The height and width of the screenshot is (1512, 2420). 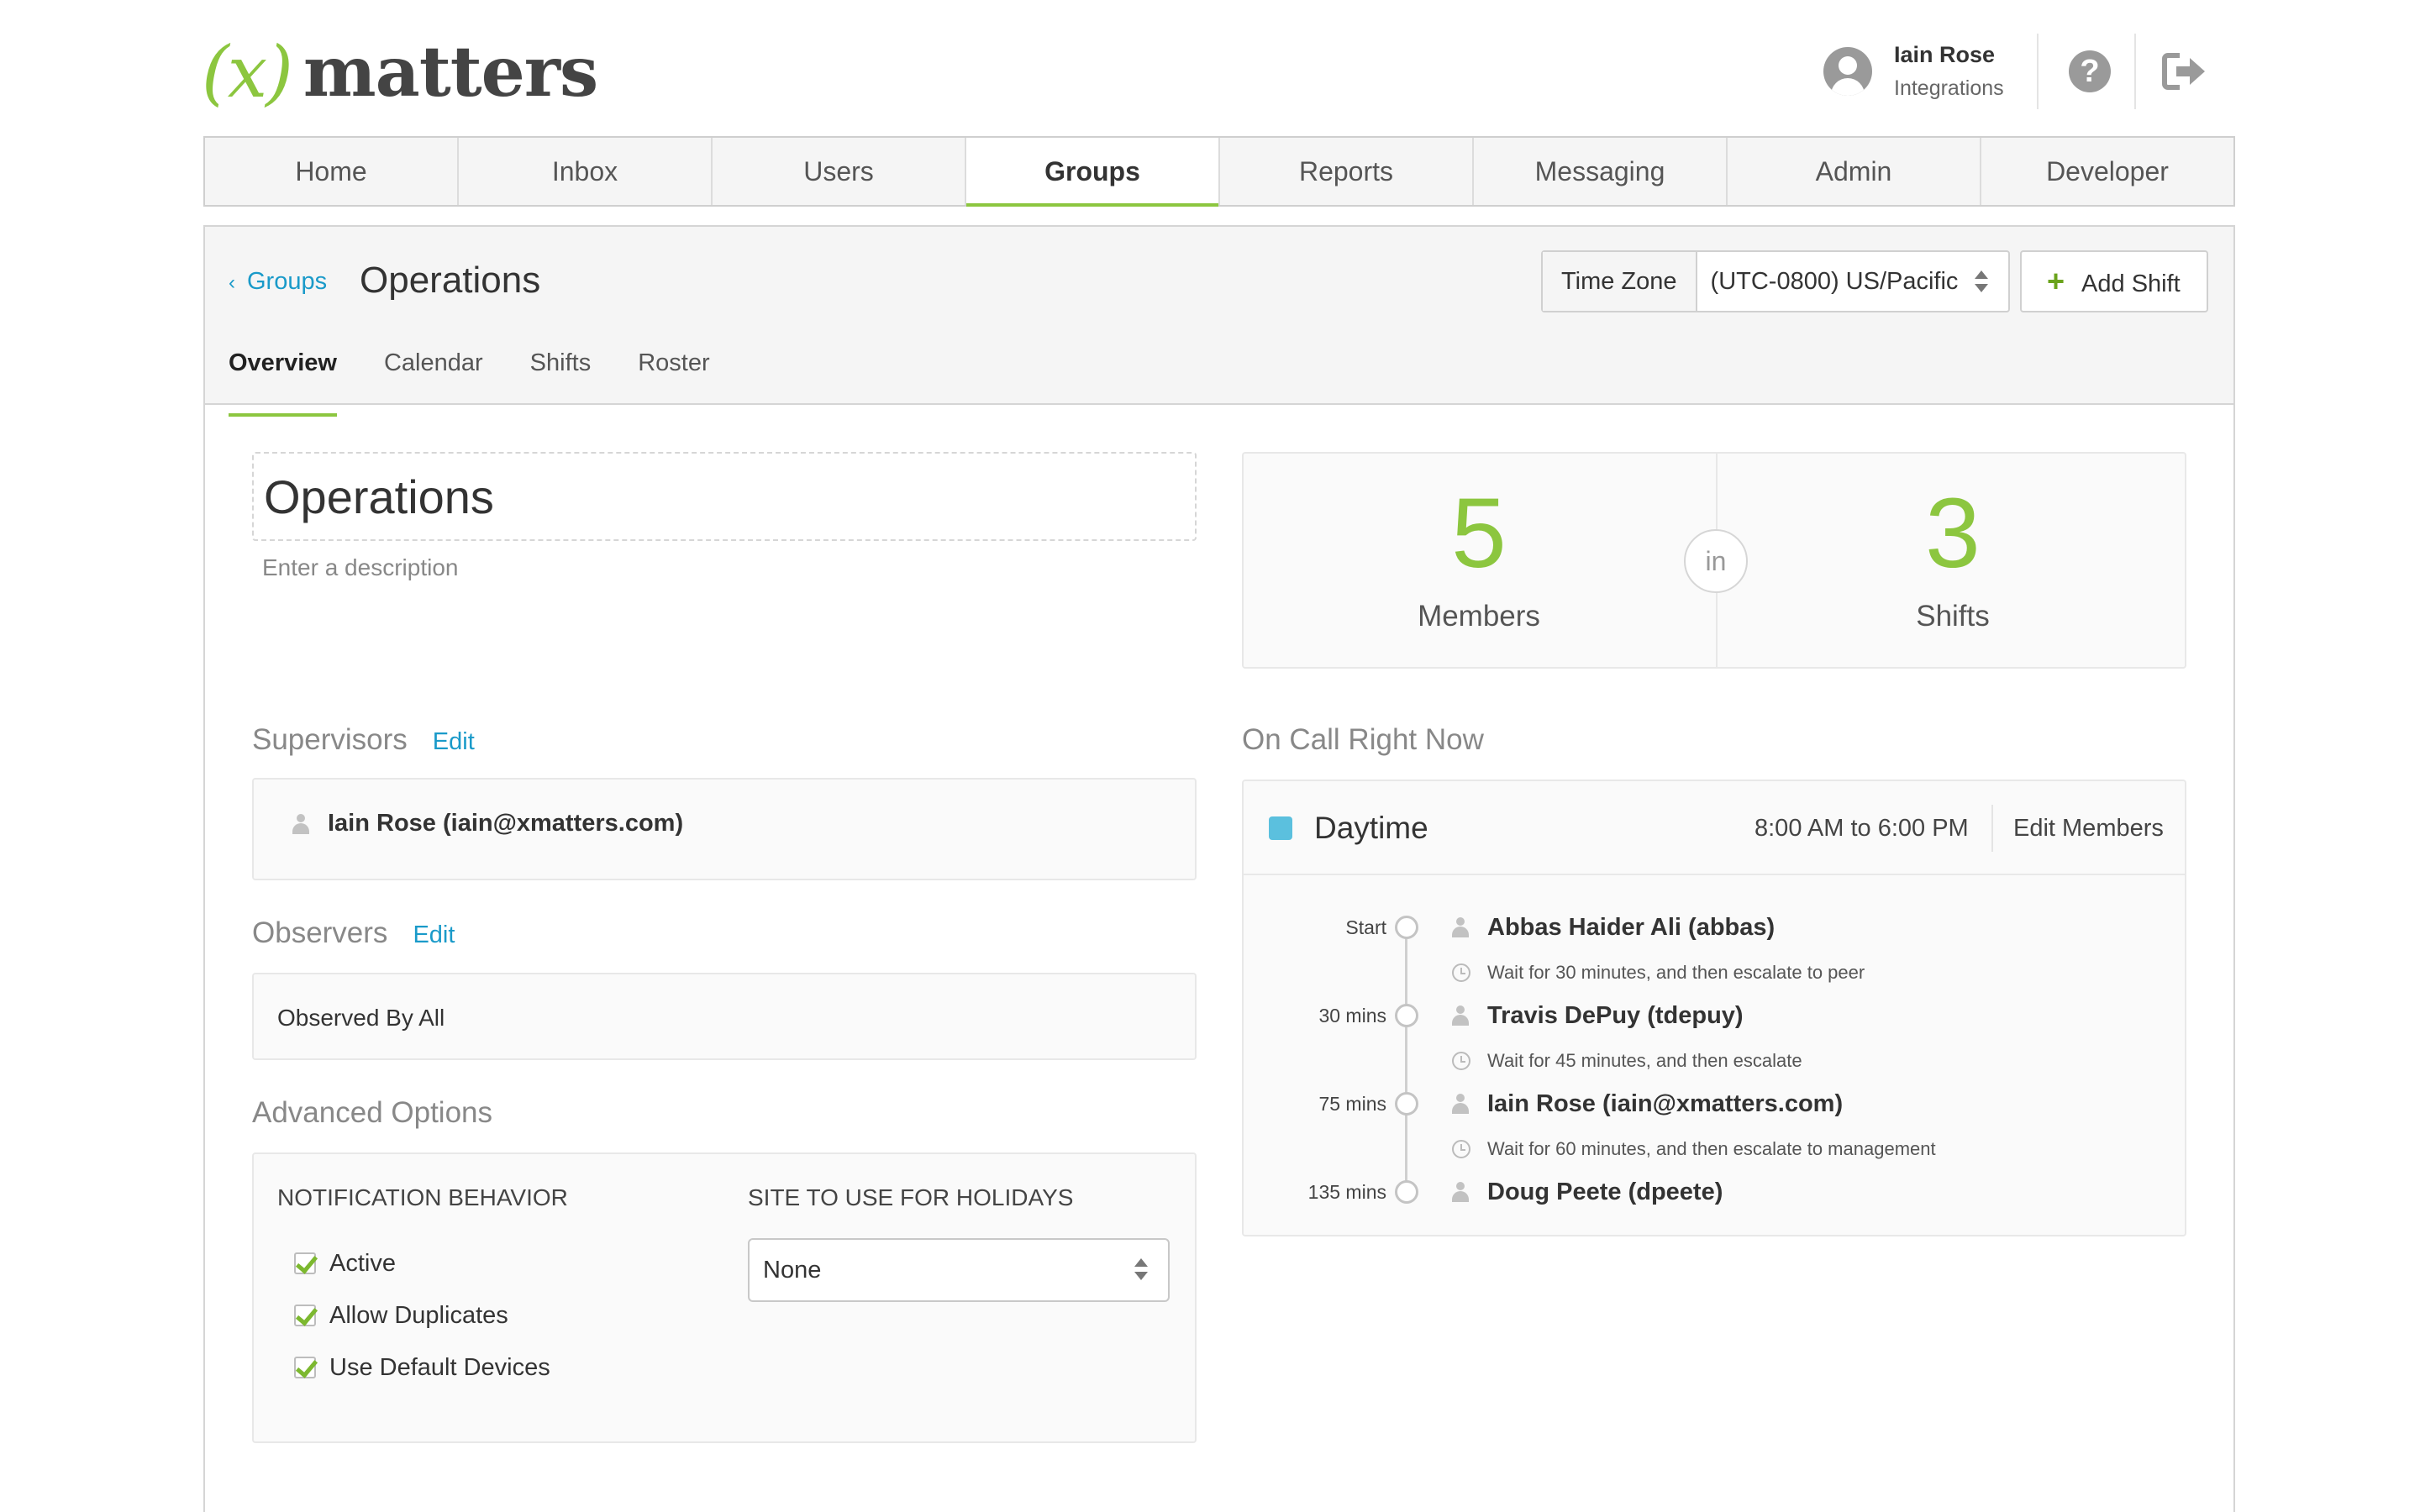 What do you see at coordinates (1645, 1060) in the screenshot?
I see `escalation-wait-text: Wait for 45 minutes, and then escalate` at bounding box center [1645, 1060].